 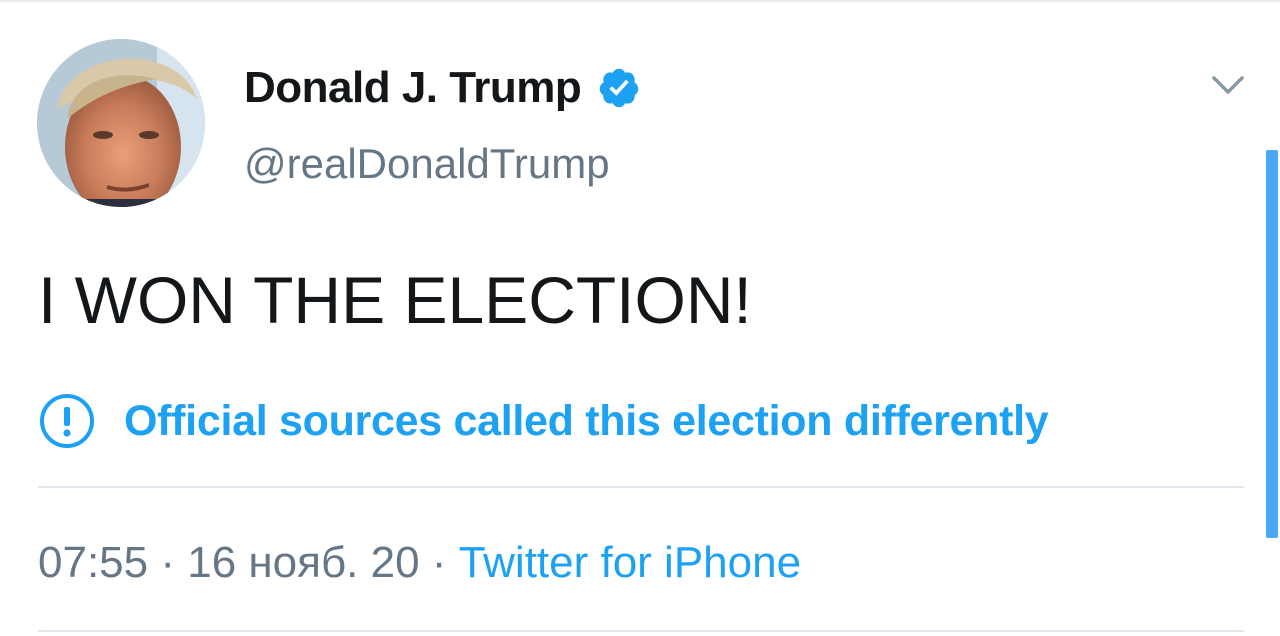 What do you see at coordinates (121, 123) in the screenshot?
I see `avatar` at bounding box center [121, 123].